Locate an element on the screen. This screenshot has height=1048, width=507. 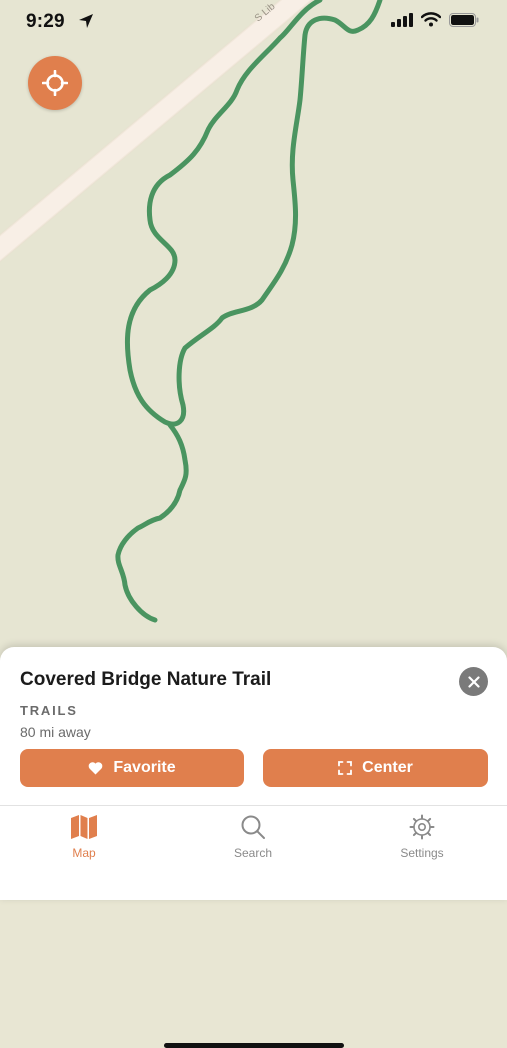
magnifier-icon is located at coordinates (253, 827).